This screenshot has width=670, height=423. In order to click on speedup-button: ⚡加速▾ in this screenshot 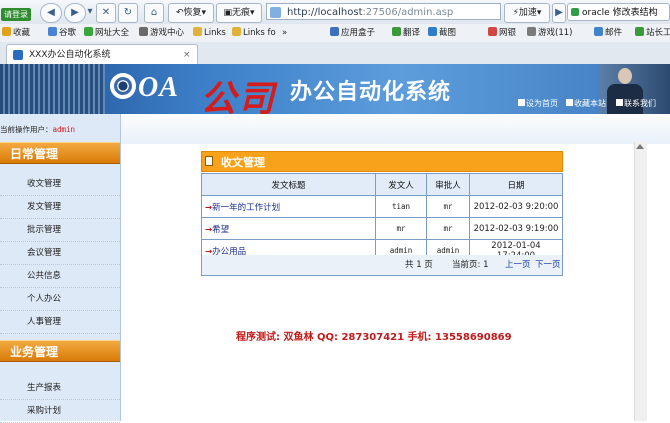, I will do `click(527, 13)`.